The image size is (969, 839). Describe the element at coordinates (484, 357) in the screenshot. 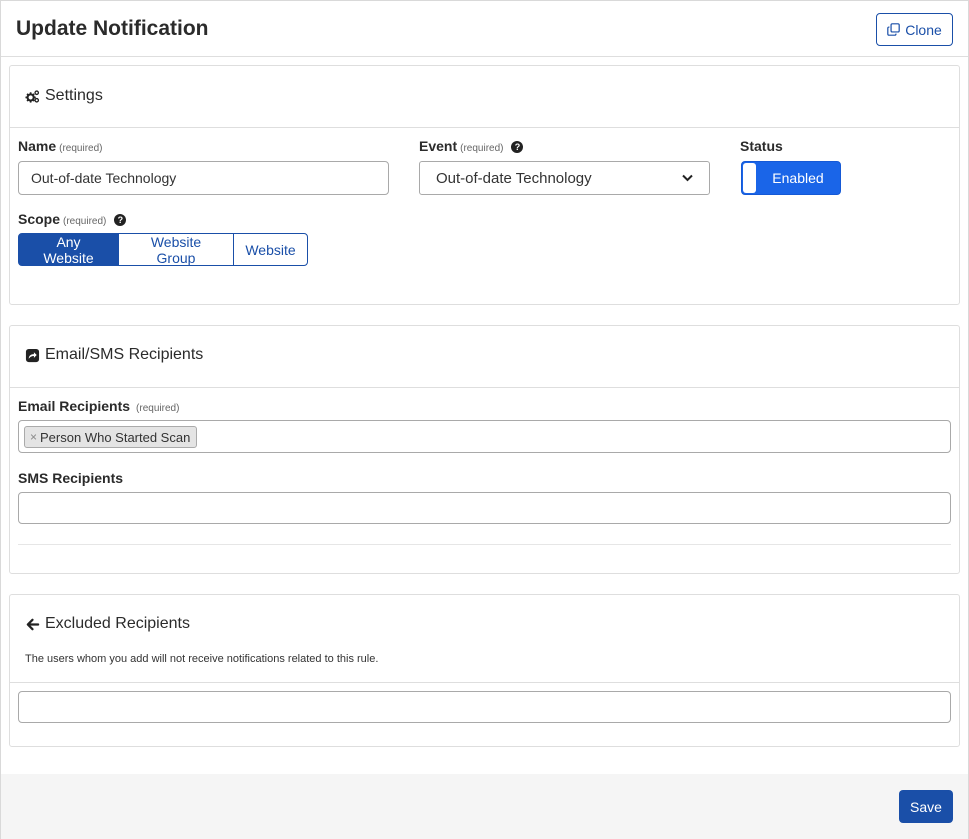

I see `recipients-card-header: Email/SMS Recipients` at that location.